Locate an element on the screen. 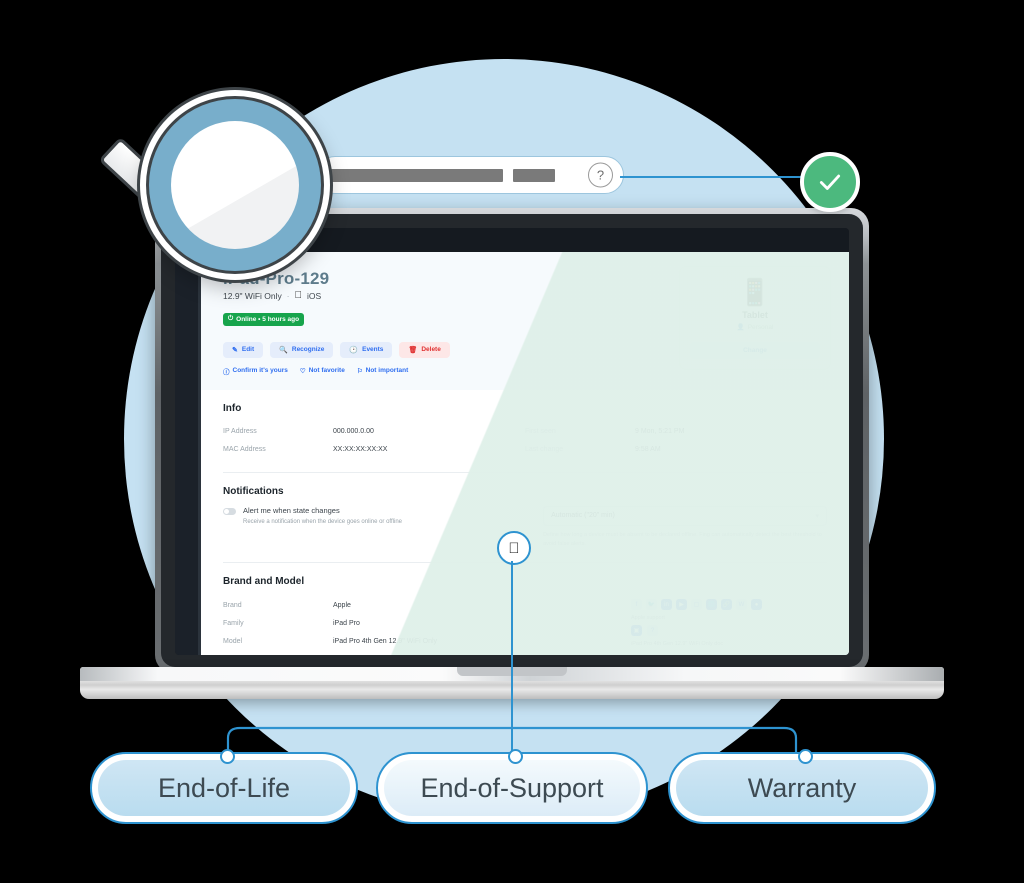 The width and height of the screenshot is (1024, 883). offline-threshold-select: Automatic ("20" min) ▾ is located at coordinates (685, 515).